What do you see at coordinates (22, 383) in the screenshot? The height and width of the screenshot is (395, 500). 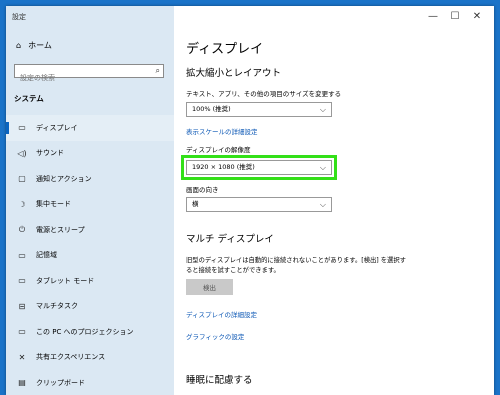 I see `clipboard-icon: ▤` at bounding box center [22, 383].